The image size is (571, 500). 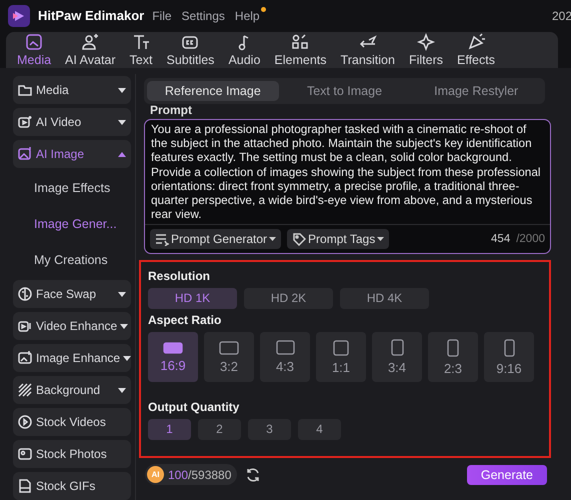 I want to click on list-icon, so click(x=162, y=239).